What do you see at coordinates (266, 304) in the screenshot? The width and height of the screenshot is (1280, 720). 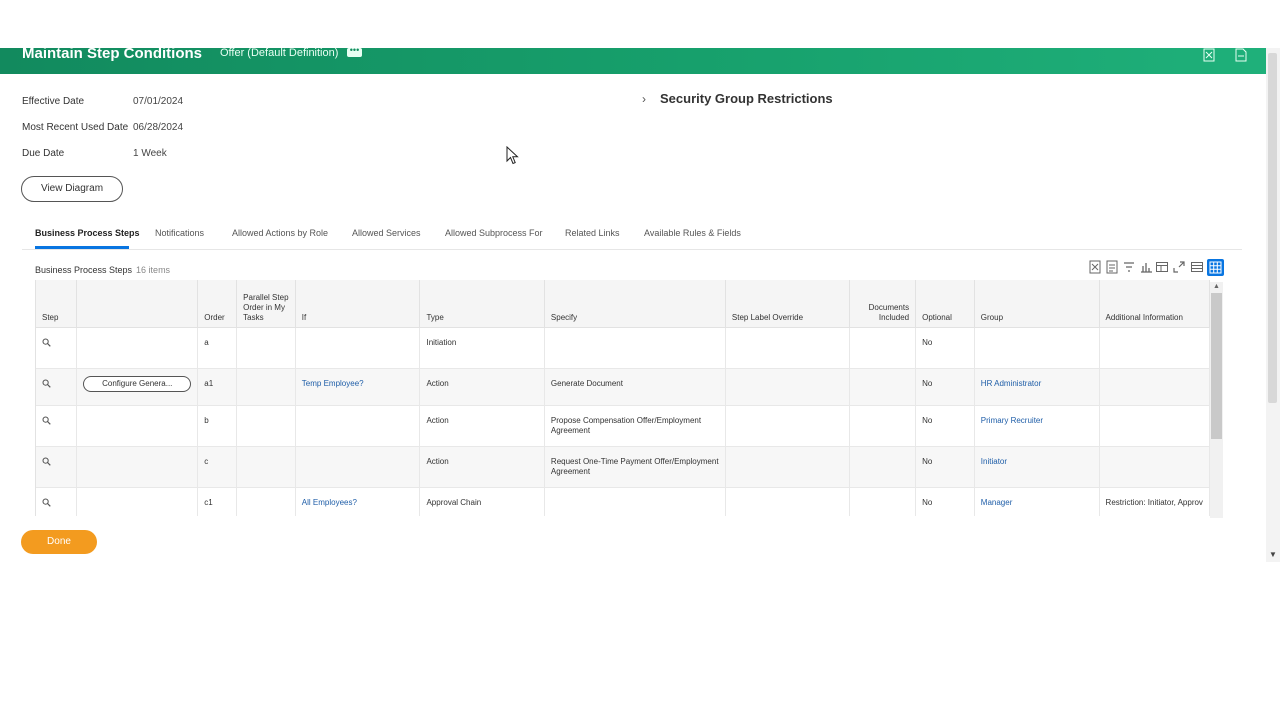 I see `column-header-parallel-step-order: Parallel Step Order in My Tasks` at bounding box center [266, 304].